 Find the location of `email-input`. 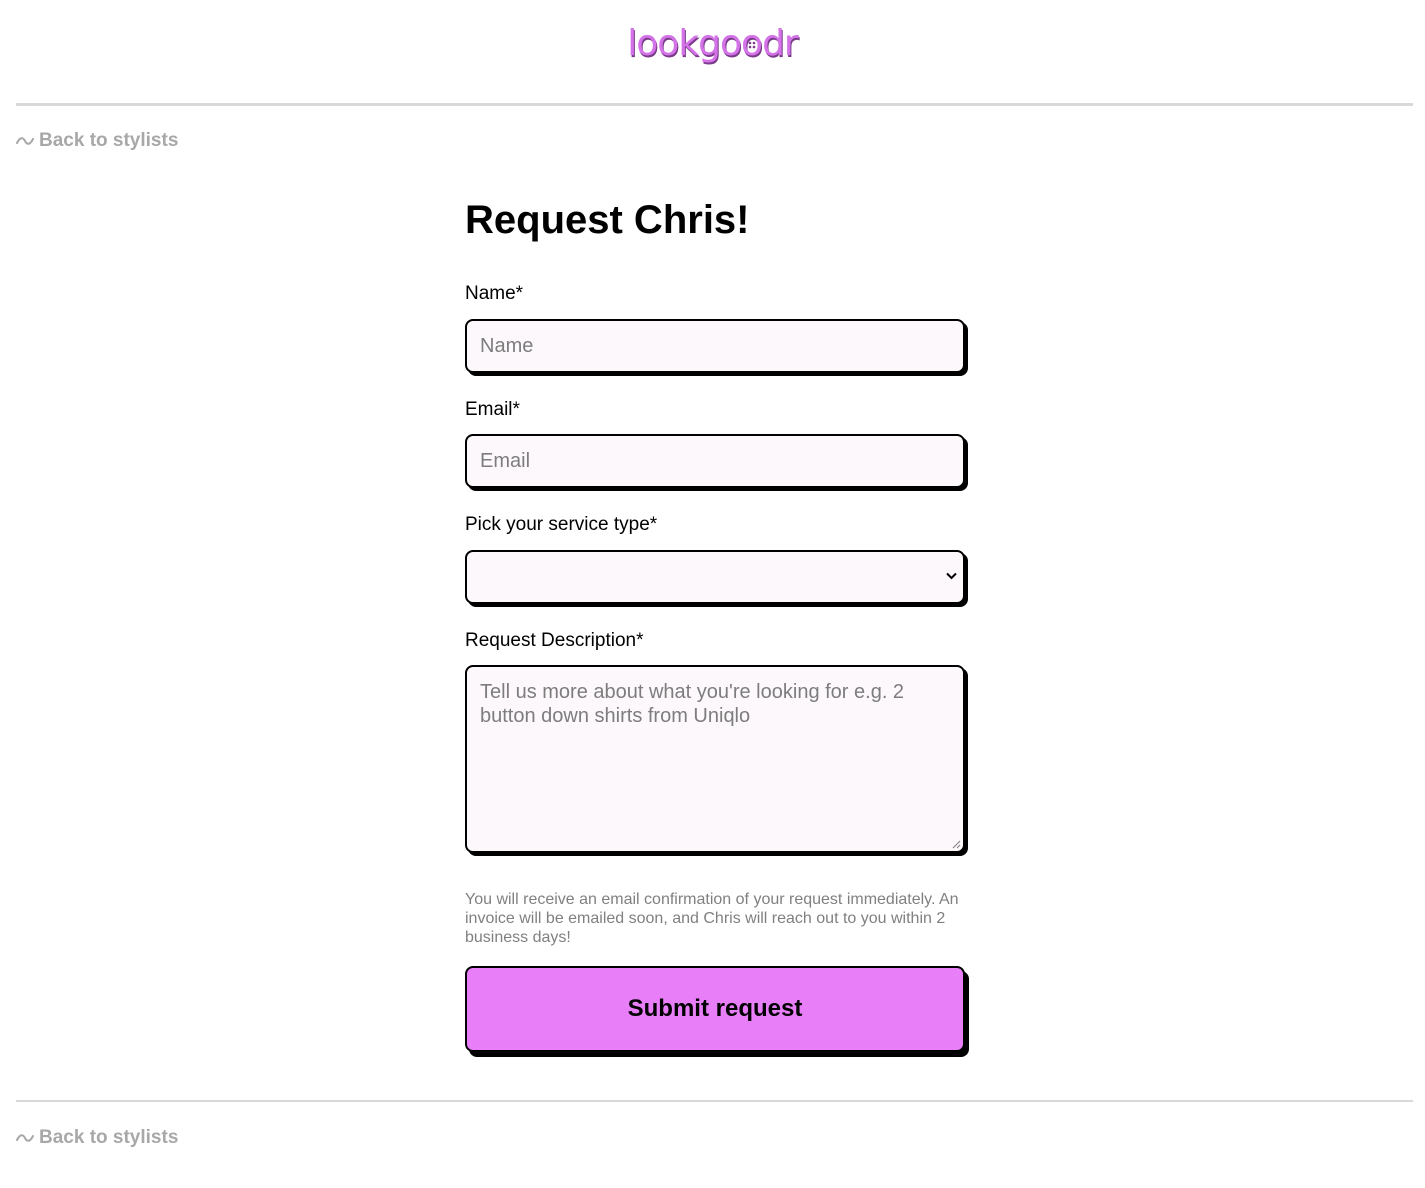

email-input is located at coordinates (715, 461).